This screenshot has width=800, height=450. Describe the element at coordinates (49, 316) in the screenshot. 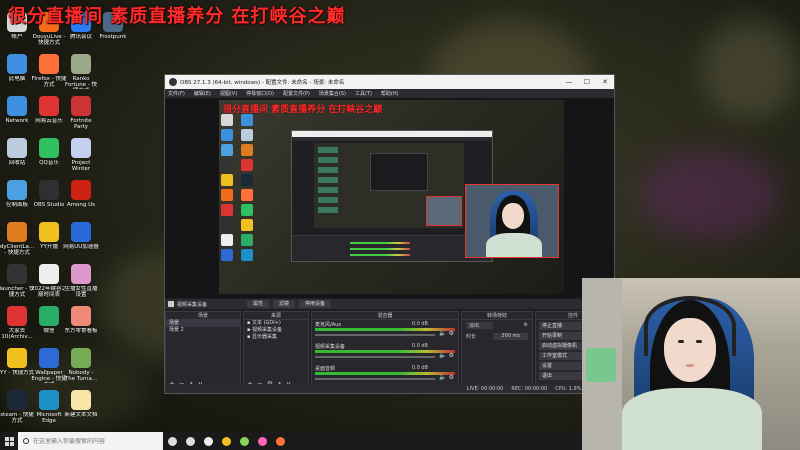

I see `wechat-icon` at that location.